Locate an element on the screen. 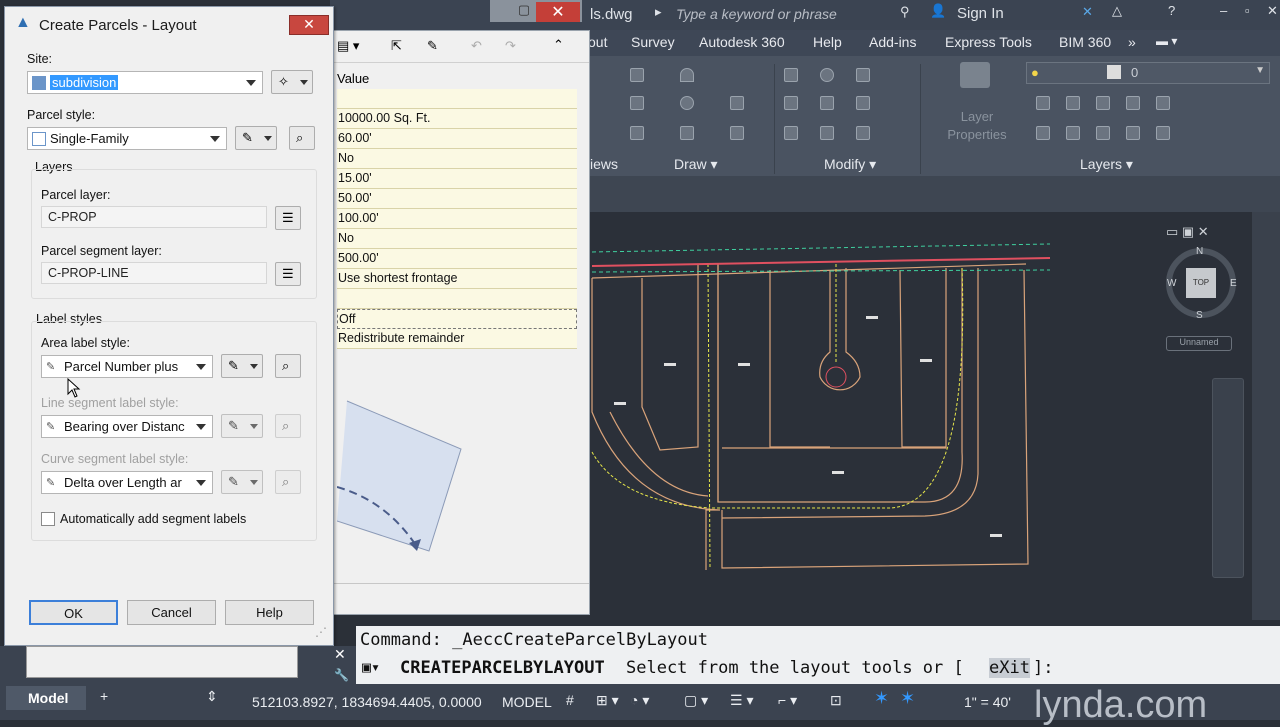 This screenshot has height=727, width=1280. parameter-value-row: No is located at coordinates (457, 159).